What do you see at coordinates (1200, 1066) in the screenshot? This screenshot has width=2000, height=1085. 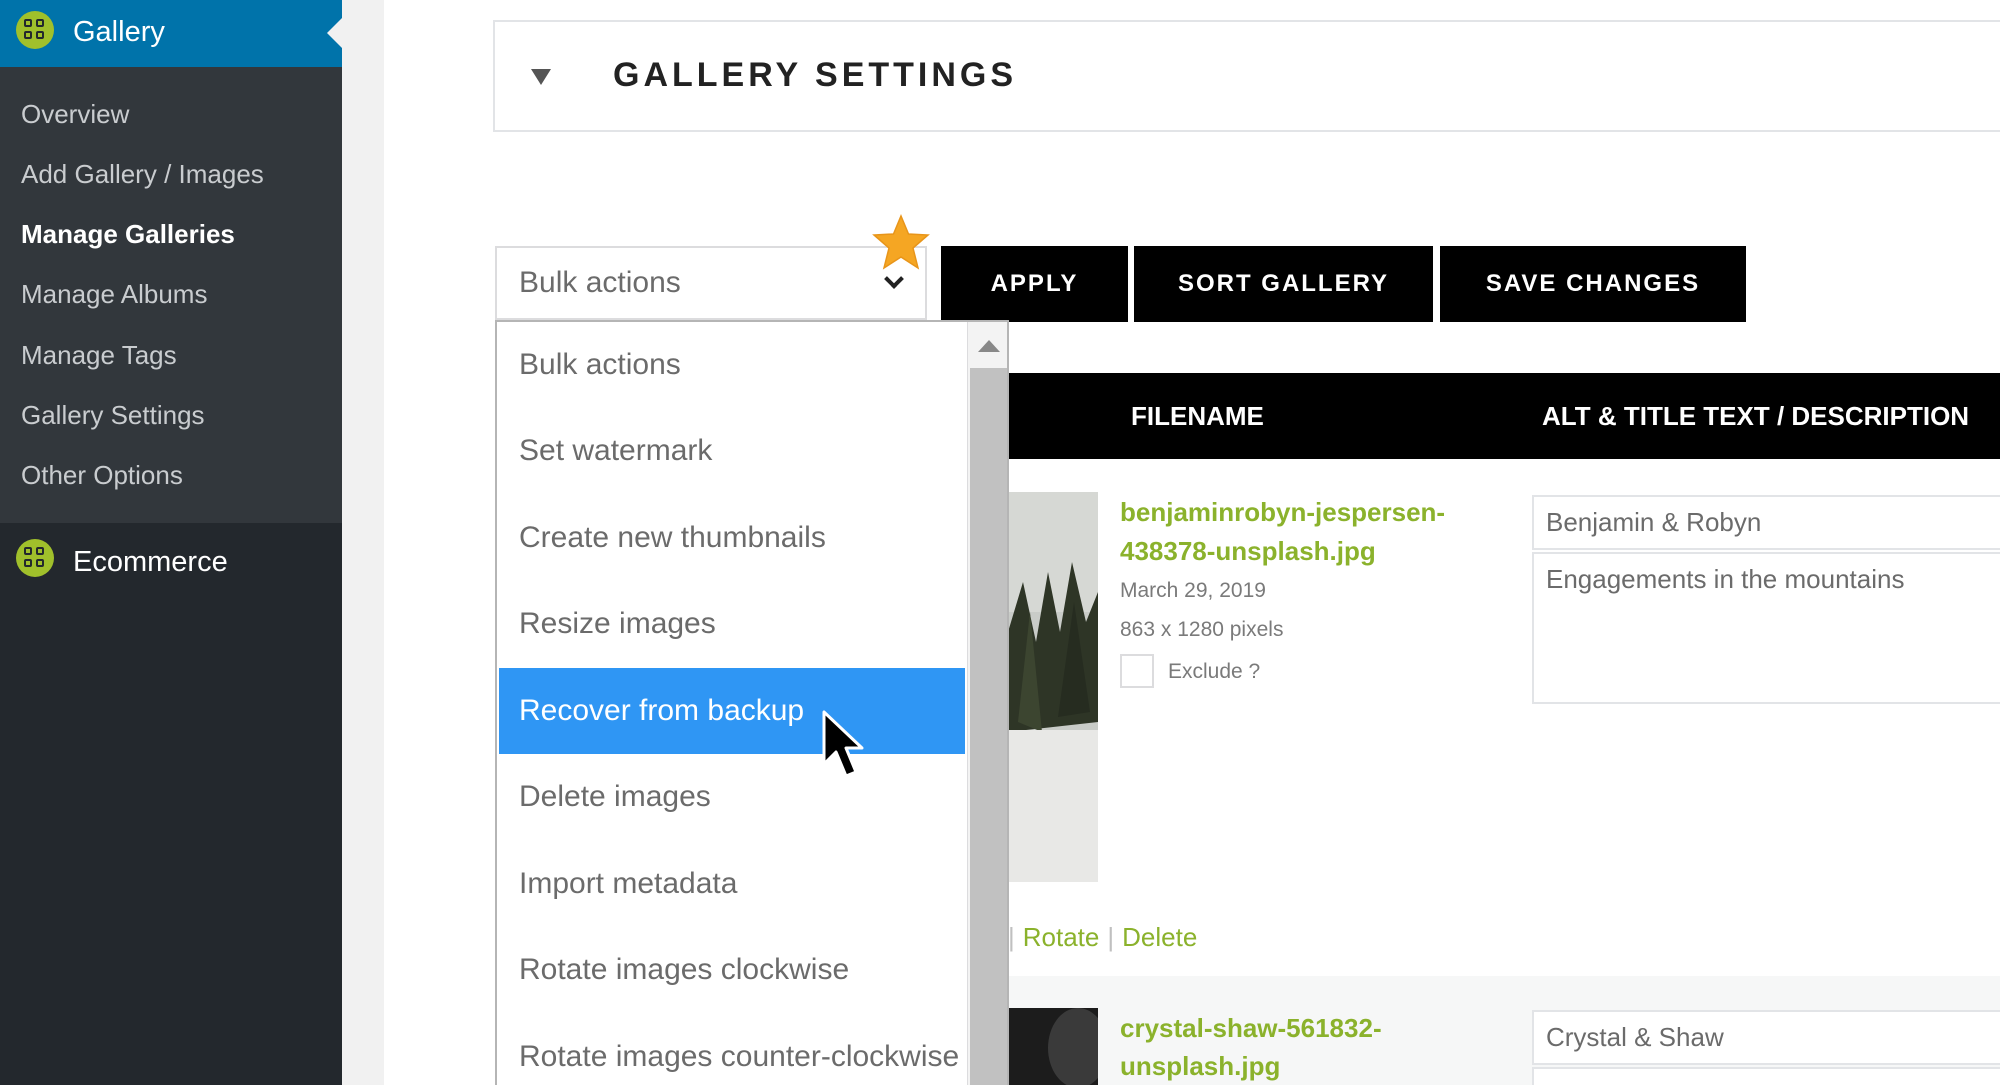 I see `file-name-link-line2: unsplash.jpg` at bounding box center [1200, 1066].